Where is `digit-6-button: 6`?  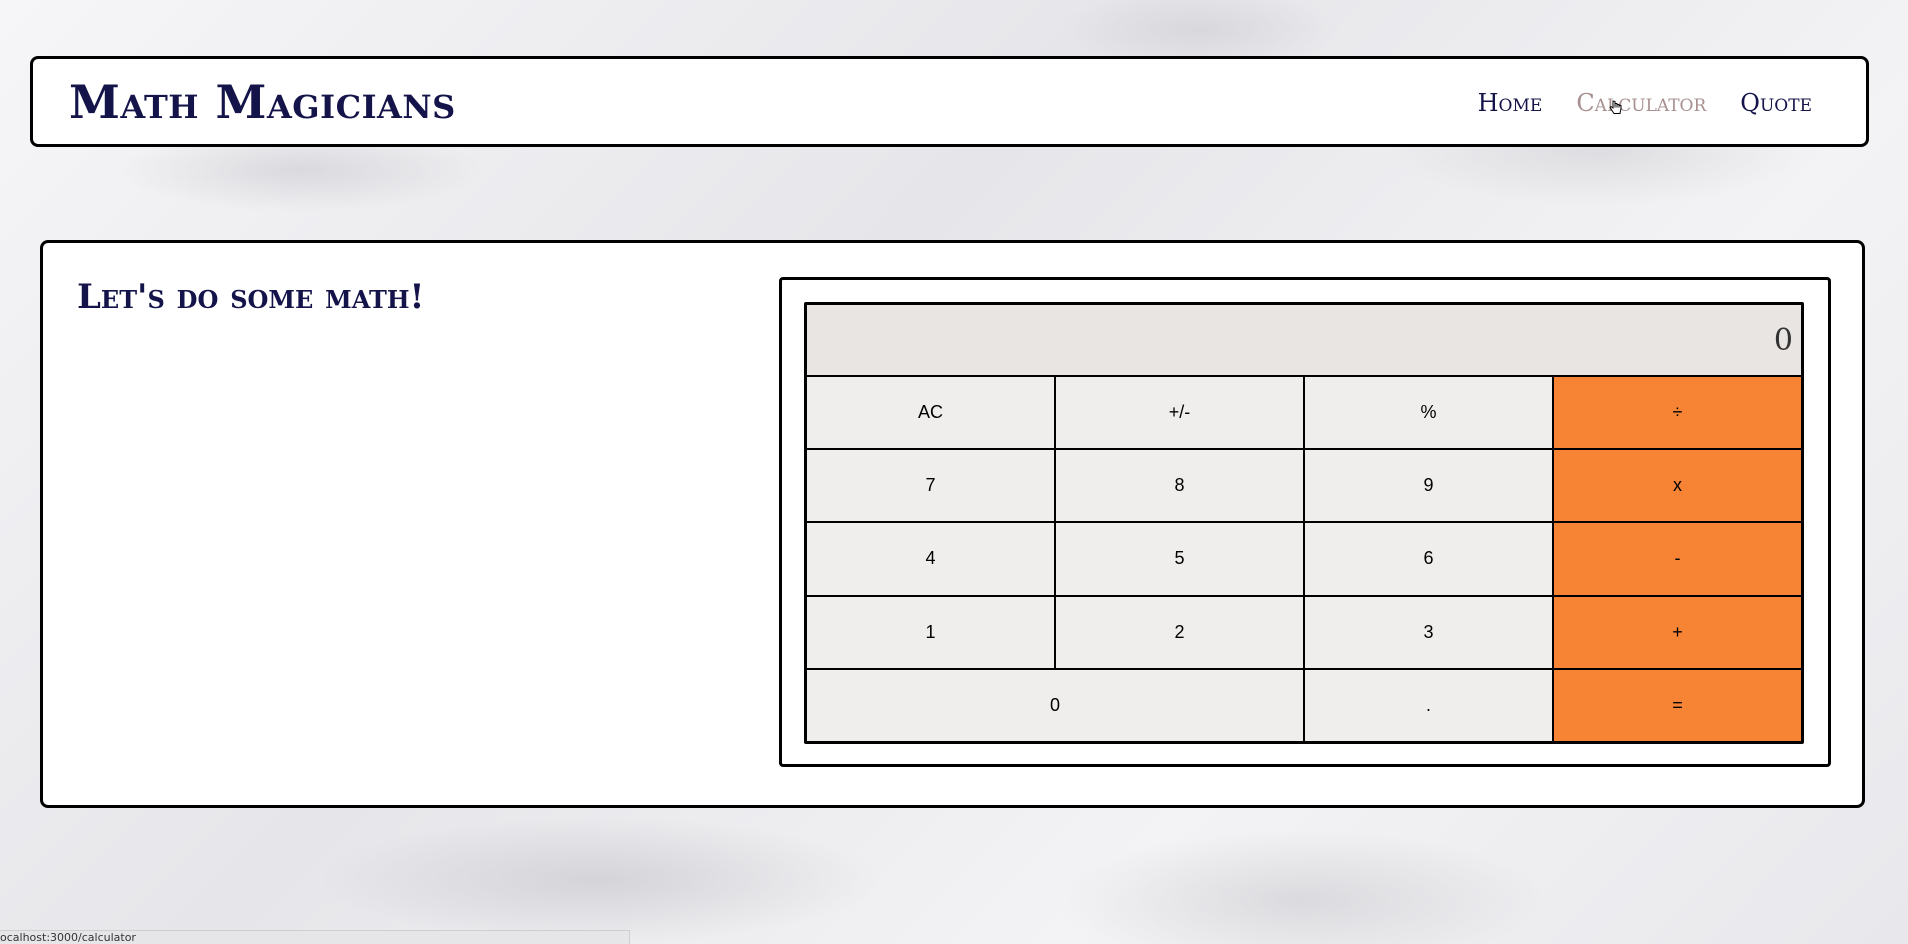 digit-6-button: 6 is located at coordinates (1428, 559).